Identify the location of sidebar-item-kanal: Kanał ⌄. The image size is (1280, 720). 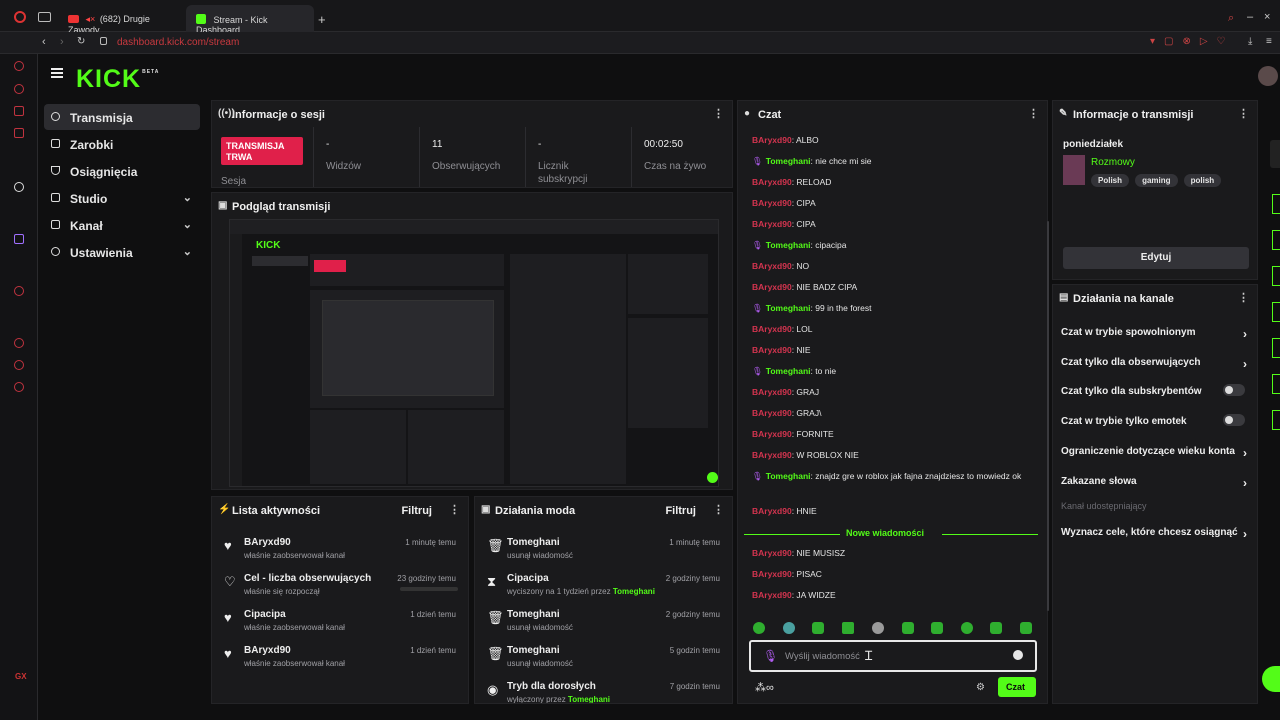
(122, 225).